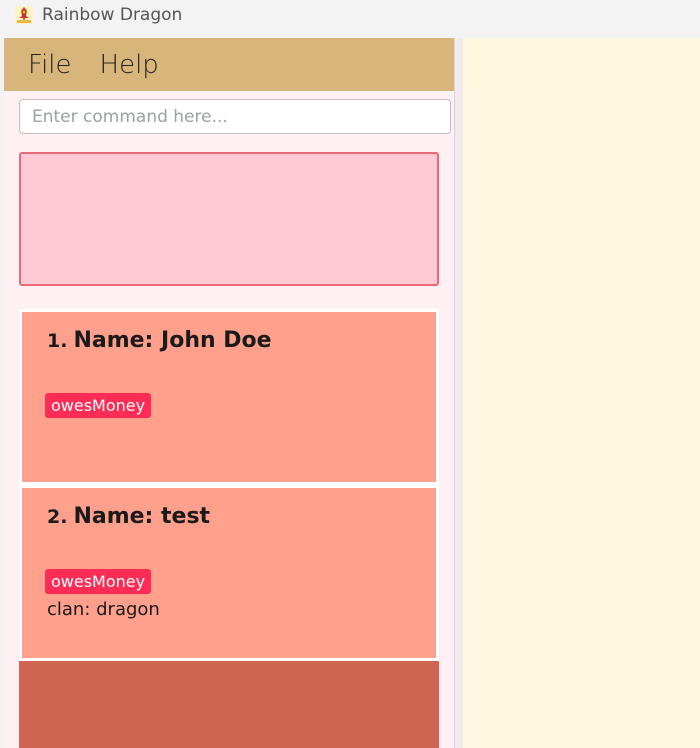 The width and height of the screenshot is (700, 748). I want to click on person-index: 2., so click(57, 517).